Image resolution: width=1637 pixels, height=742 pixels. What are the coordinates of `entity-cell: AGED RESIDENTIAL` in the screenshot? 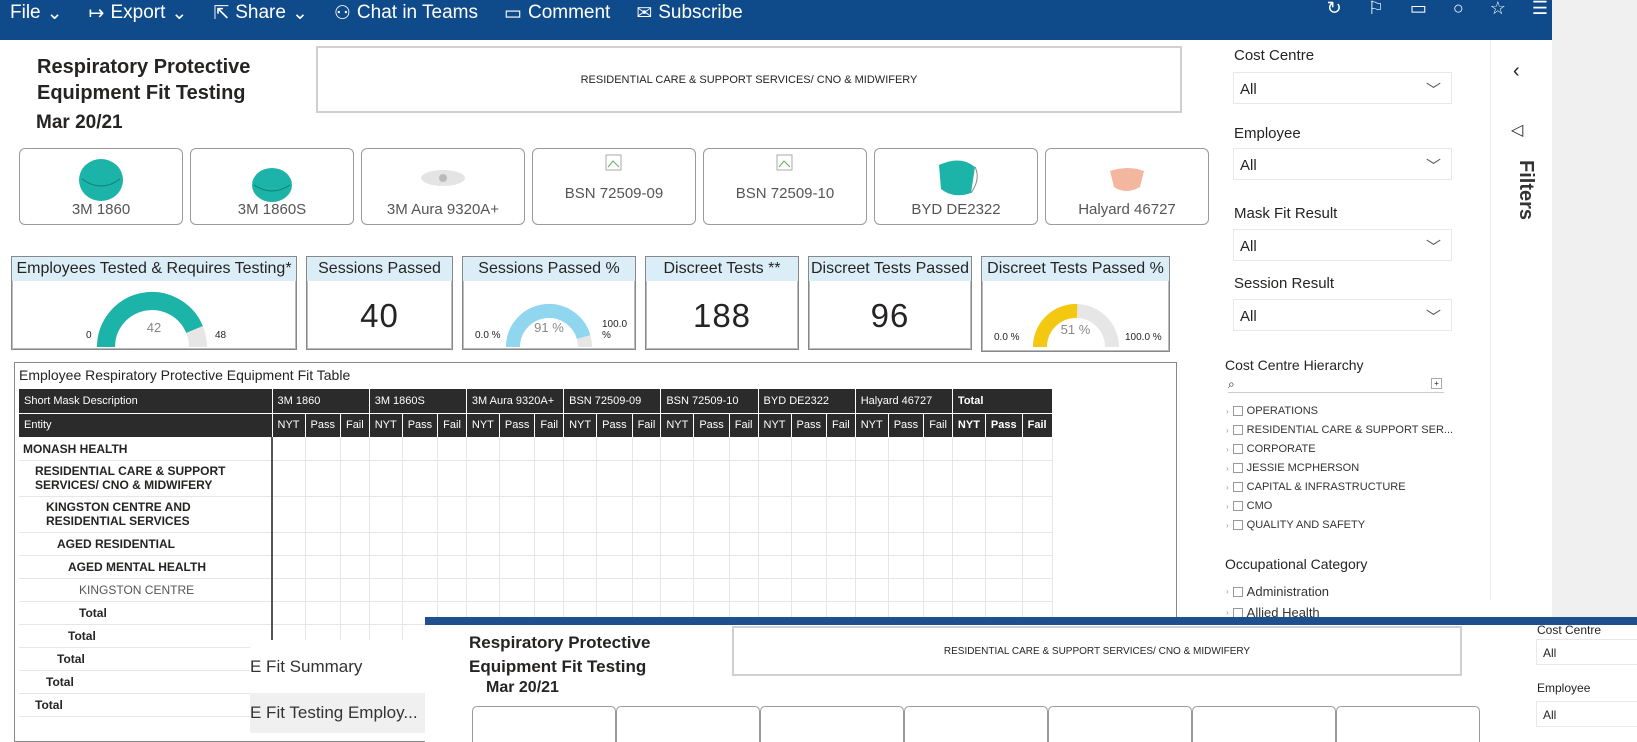 It's located at (146, 544).